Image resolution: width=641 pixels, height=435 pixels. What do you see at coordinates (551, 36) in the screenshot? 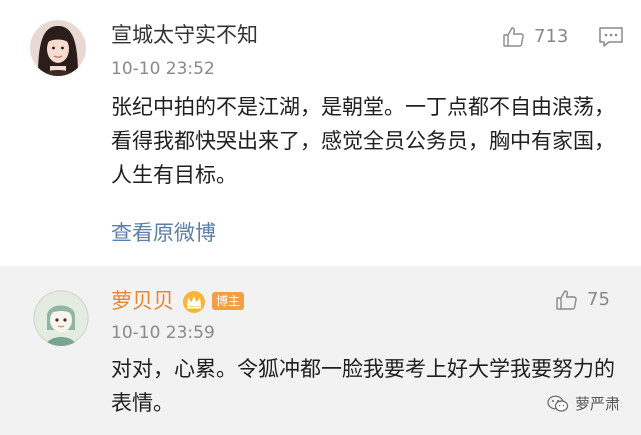
I see `like-count: 713` at bounding box center [551, 36].